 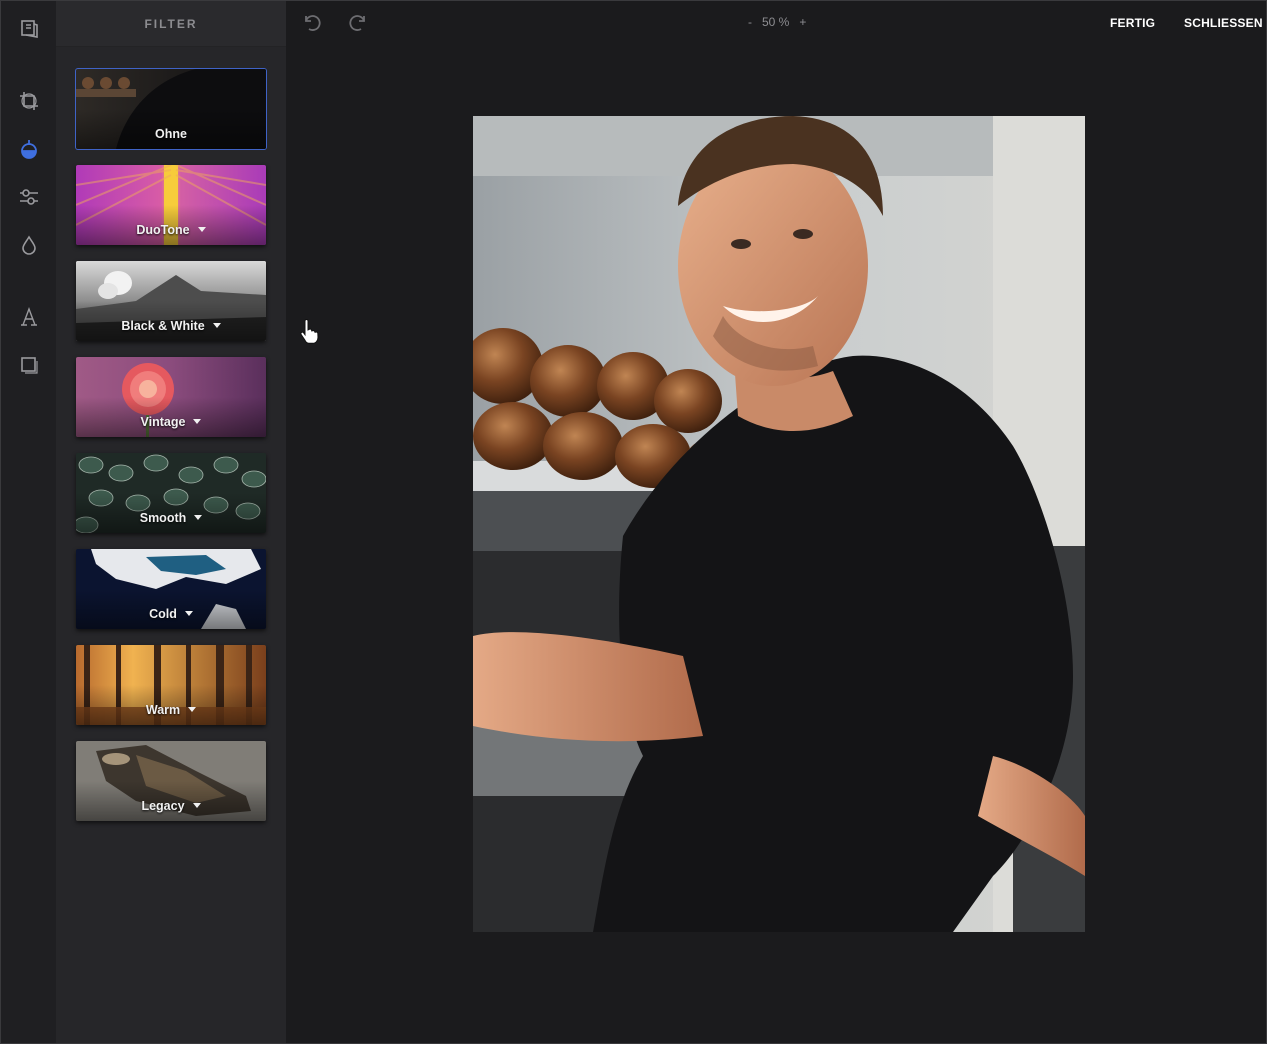 I want to click on zoom-control: - 50 % +, so click(x=777, y=22).